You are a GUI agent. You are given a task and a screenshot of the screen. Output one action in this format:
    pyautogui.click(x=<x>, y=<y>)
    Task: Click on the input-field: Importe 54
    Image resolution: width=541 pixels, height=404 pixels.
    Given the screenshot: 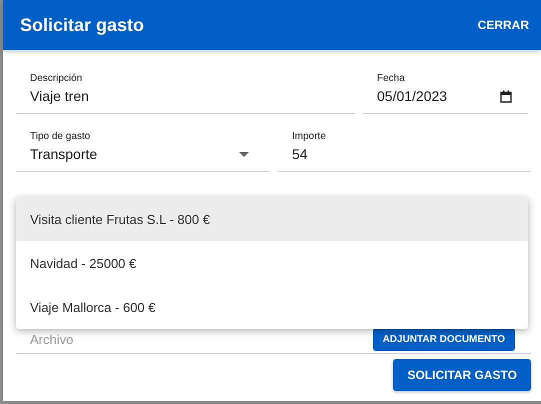 What is the action you would take?
    pyautogui.click(x=404, y=151)
    